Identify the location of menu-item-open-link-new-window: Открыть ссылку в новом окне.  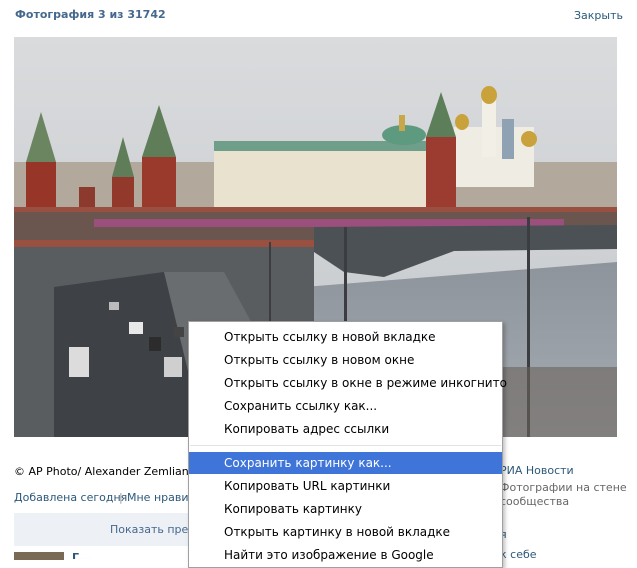
(345, 360).